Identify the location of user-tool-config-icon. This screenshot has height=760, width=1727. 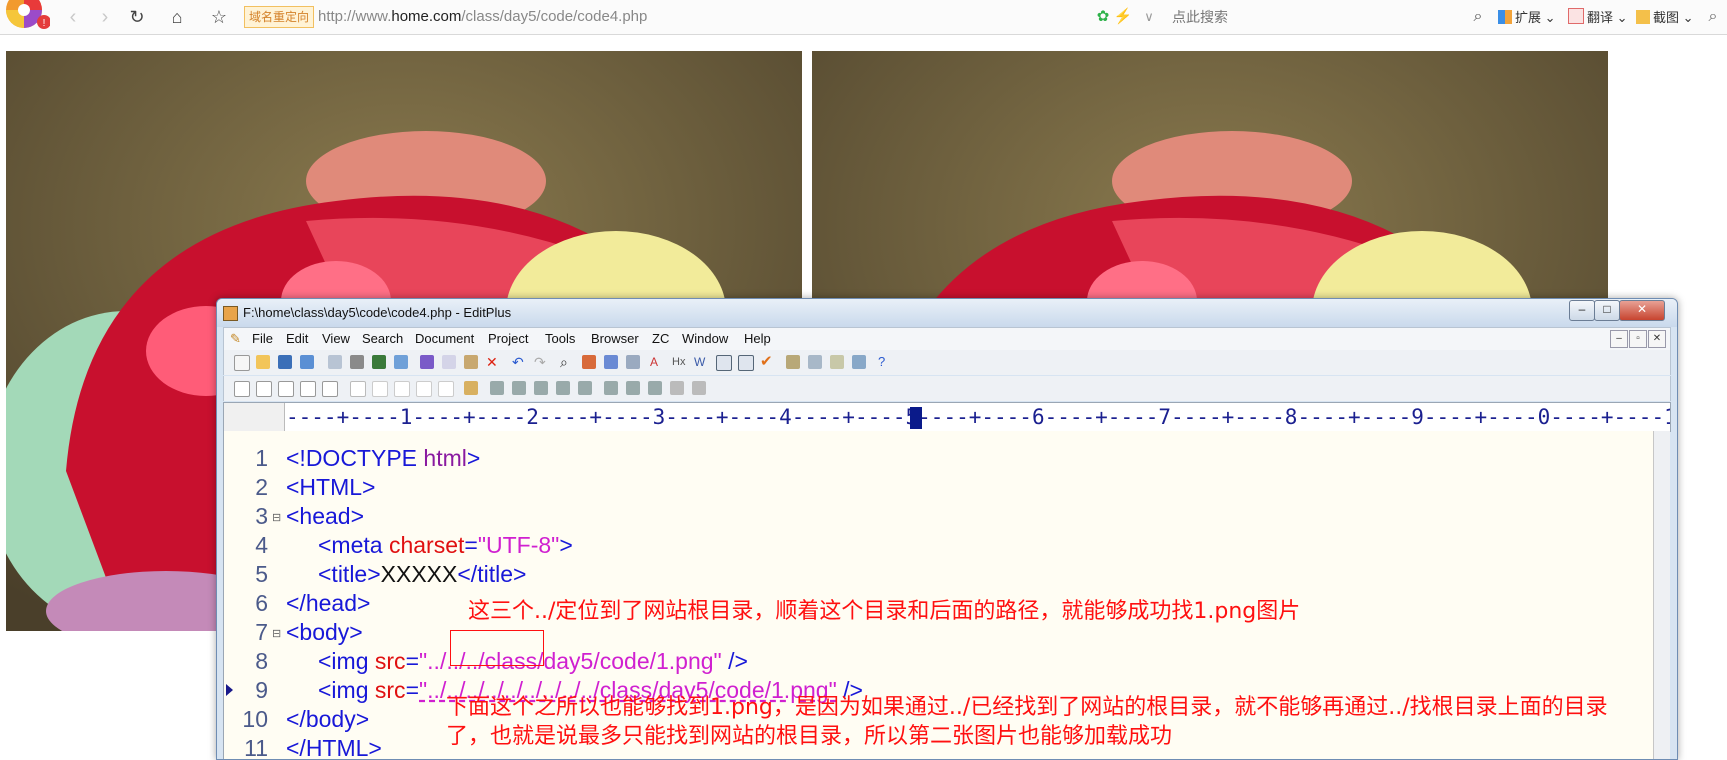
(471, 388).